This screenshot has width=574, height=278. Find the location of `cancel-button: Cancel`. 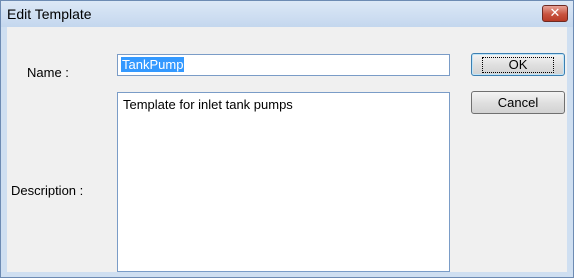

cancel-button: Cancel is located at coordinates (518, 102).